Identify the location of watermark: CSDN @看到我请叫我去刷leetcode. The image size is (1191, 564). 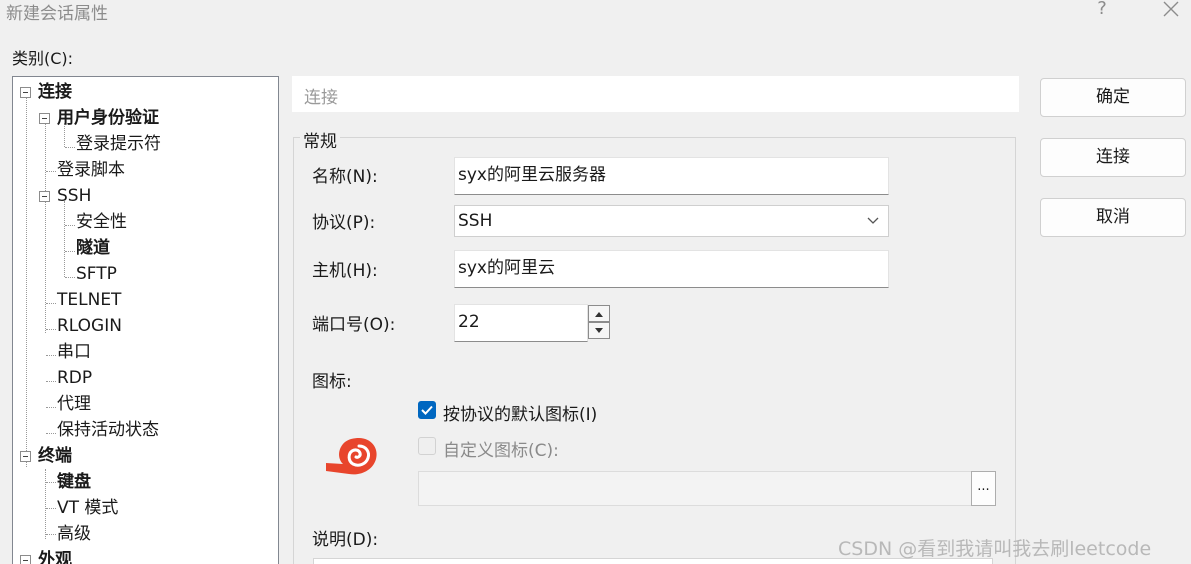
(995, 549).